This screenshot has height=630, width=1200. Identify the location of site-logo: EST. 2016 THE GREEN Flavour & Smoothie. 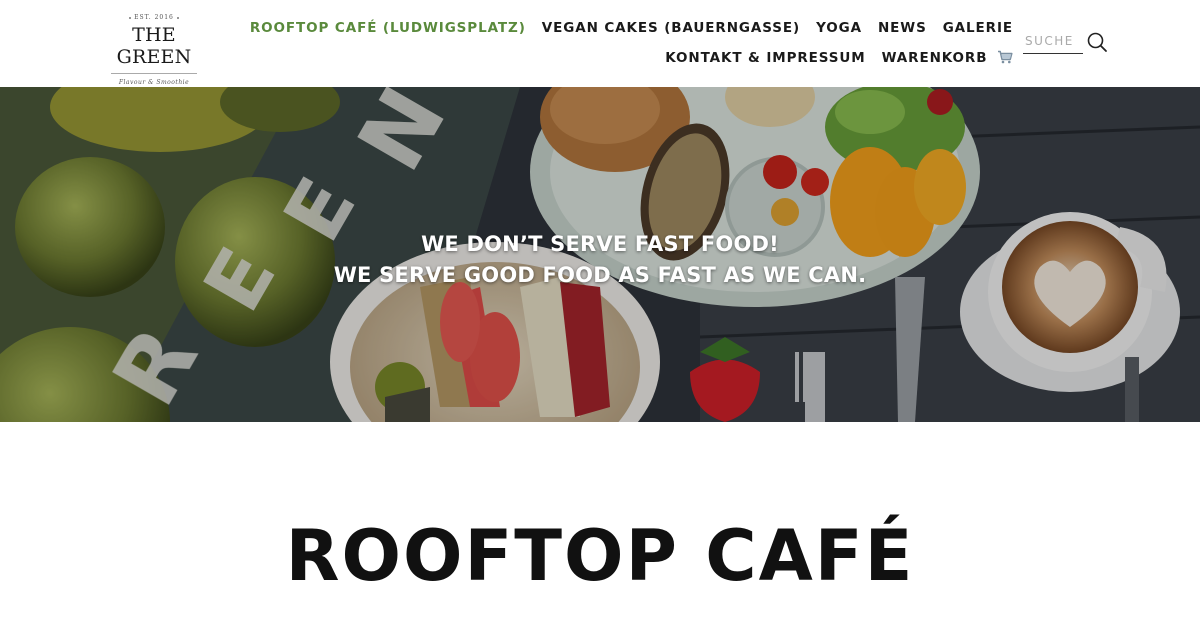
(154, 50).